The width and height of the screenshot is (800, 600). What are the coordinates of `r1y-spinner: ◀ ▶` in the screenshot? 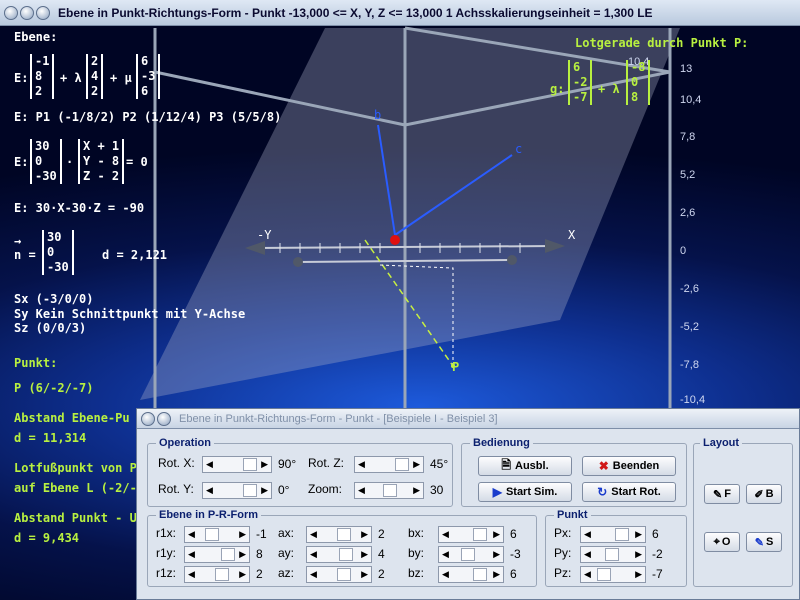 It's located at (217, 554).